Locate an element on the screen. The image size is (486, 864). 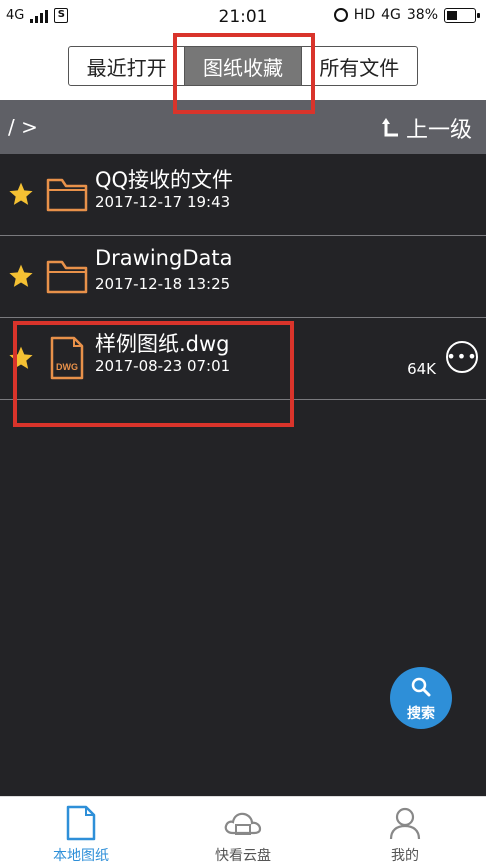
nav-local-drawings: 本地图纸 is located at coordinates (81, 830).